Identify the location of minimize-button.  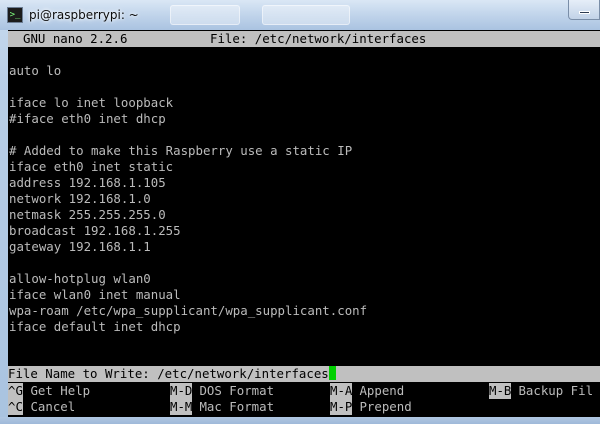
(584, 10).